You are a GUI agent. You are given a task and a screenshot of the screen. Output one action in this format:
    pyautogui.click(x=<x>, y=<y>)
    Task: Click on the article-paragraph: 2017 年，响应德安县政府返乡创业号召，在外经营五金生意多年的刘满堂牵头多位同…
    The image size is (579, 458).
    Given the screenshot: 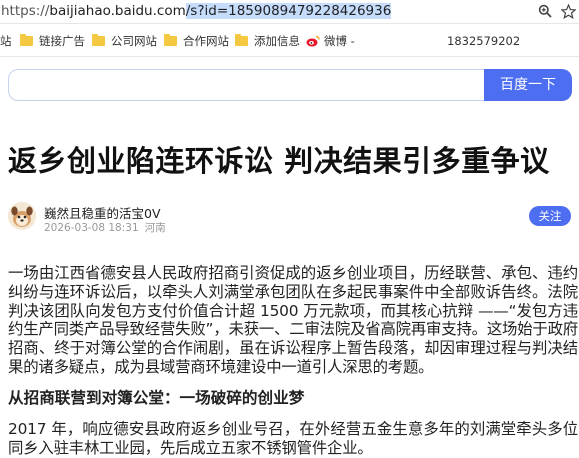 What is the action you would take?
    pyautogui.click(x=293, y=438)
    